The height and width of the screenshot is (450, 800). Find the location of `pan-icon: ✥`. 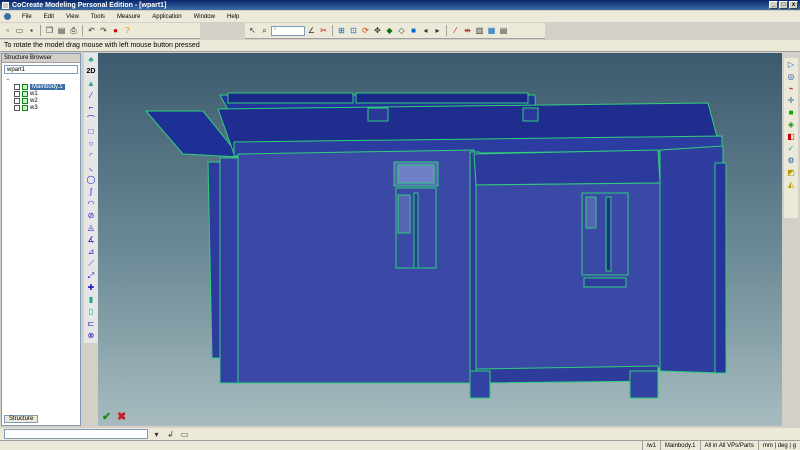

pan-icon: ✥ is located at coordinates (377, 30).